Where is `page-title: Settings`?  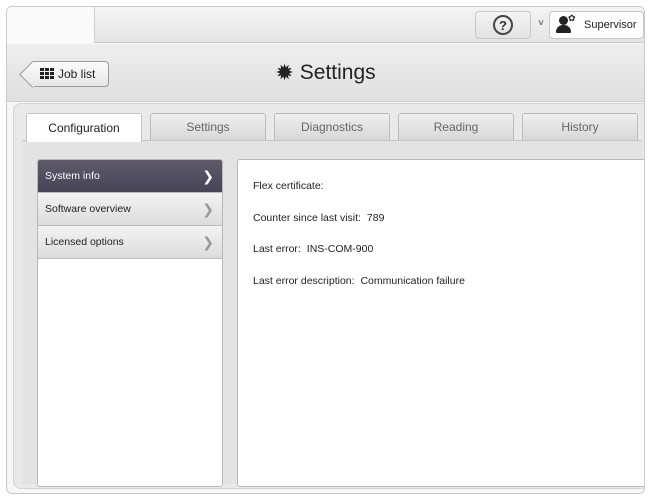
page-title: Settings is located at coordinates (337, 72).